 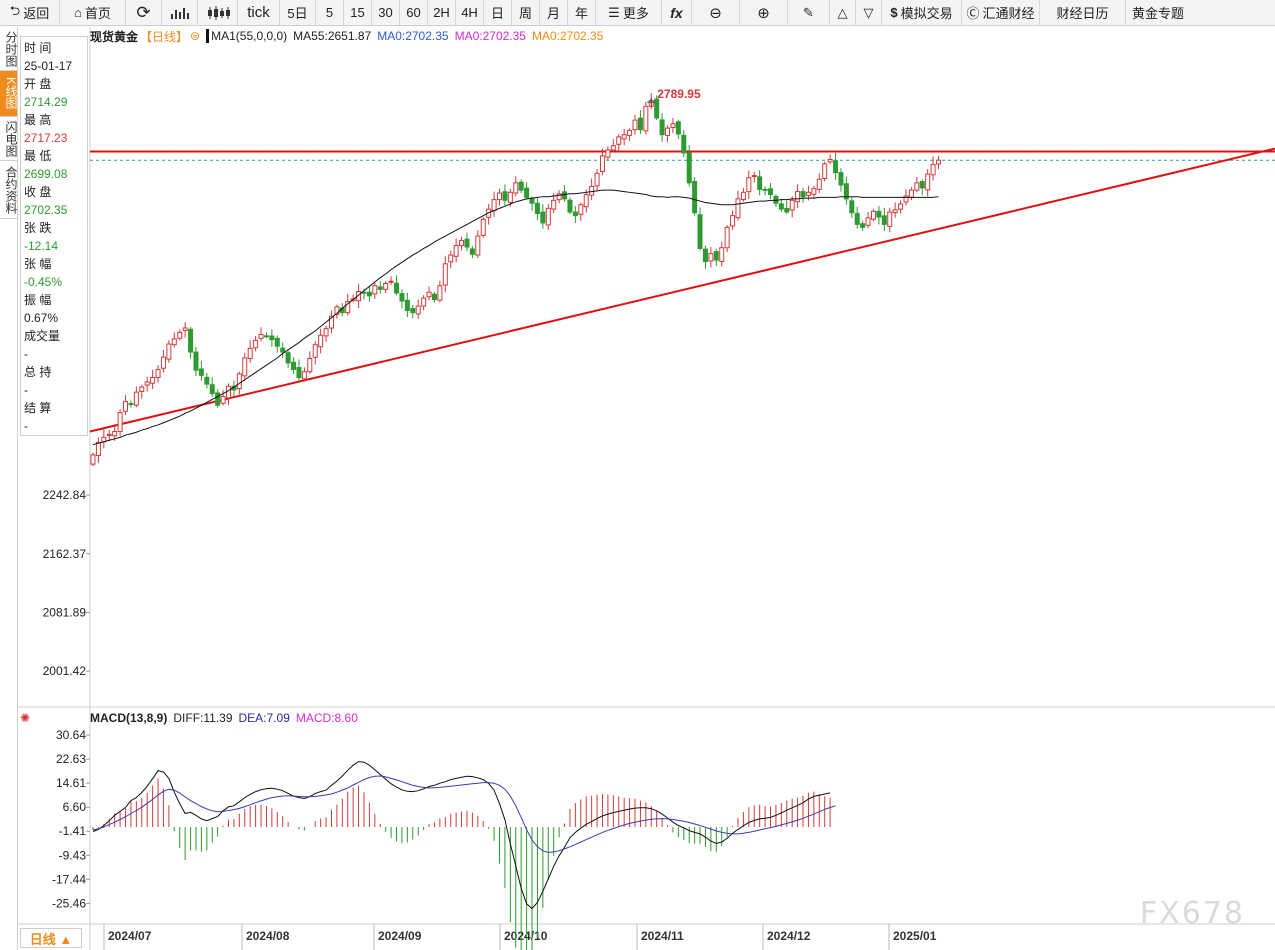 What do you see at coordinates (400, 936) in the screenshot?
I see `date-label: 2024/09` at bounding box center [400, 936].